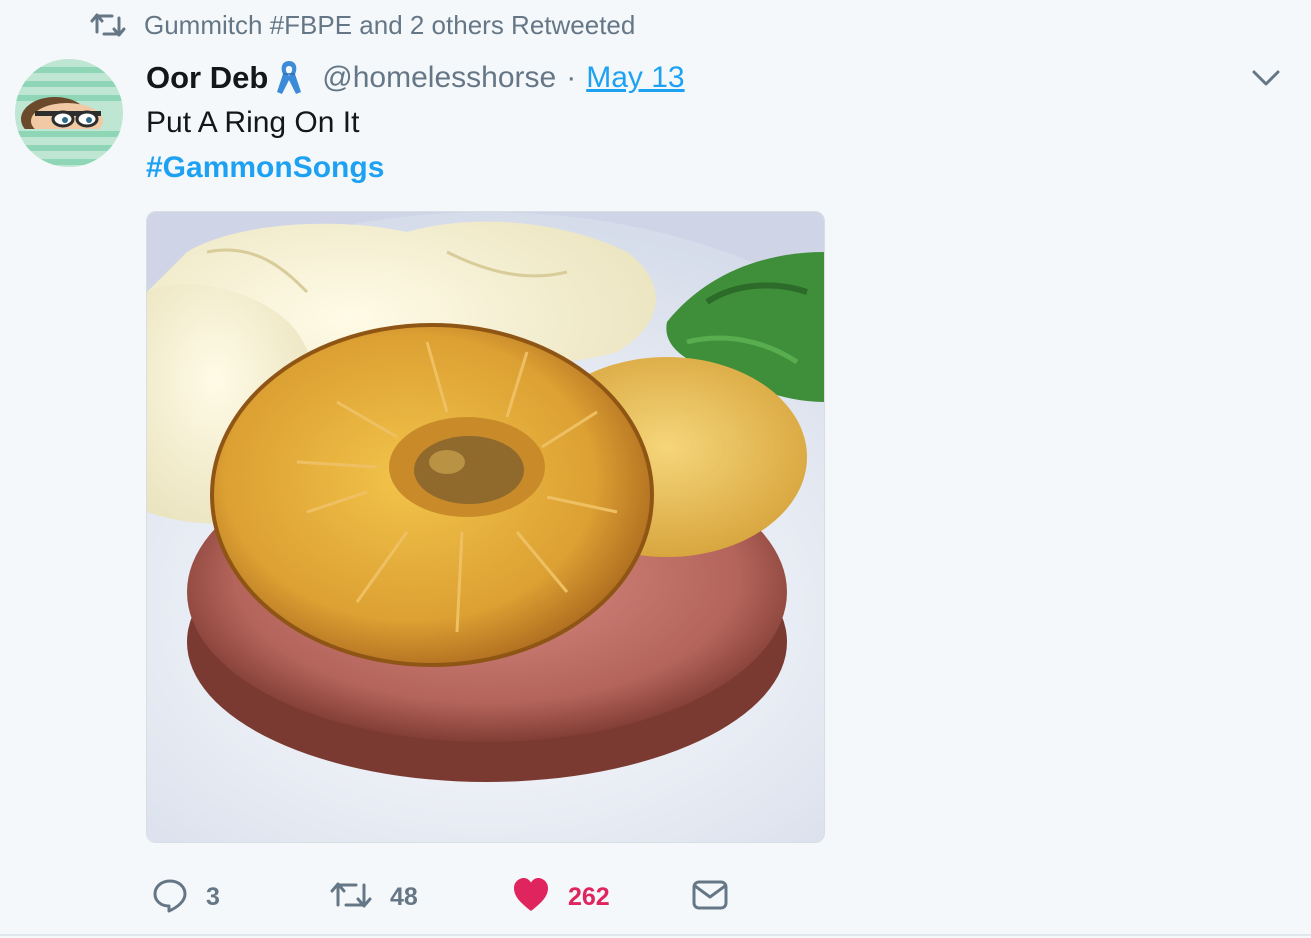 This screenshot has width=1311, height=938. I want to click on like-count: 262, so click(589, 896).